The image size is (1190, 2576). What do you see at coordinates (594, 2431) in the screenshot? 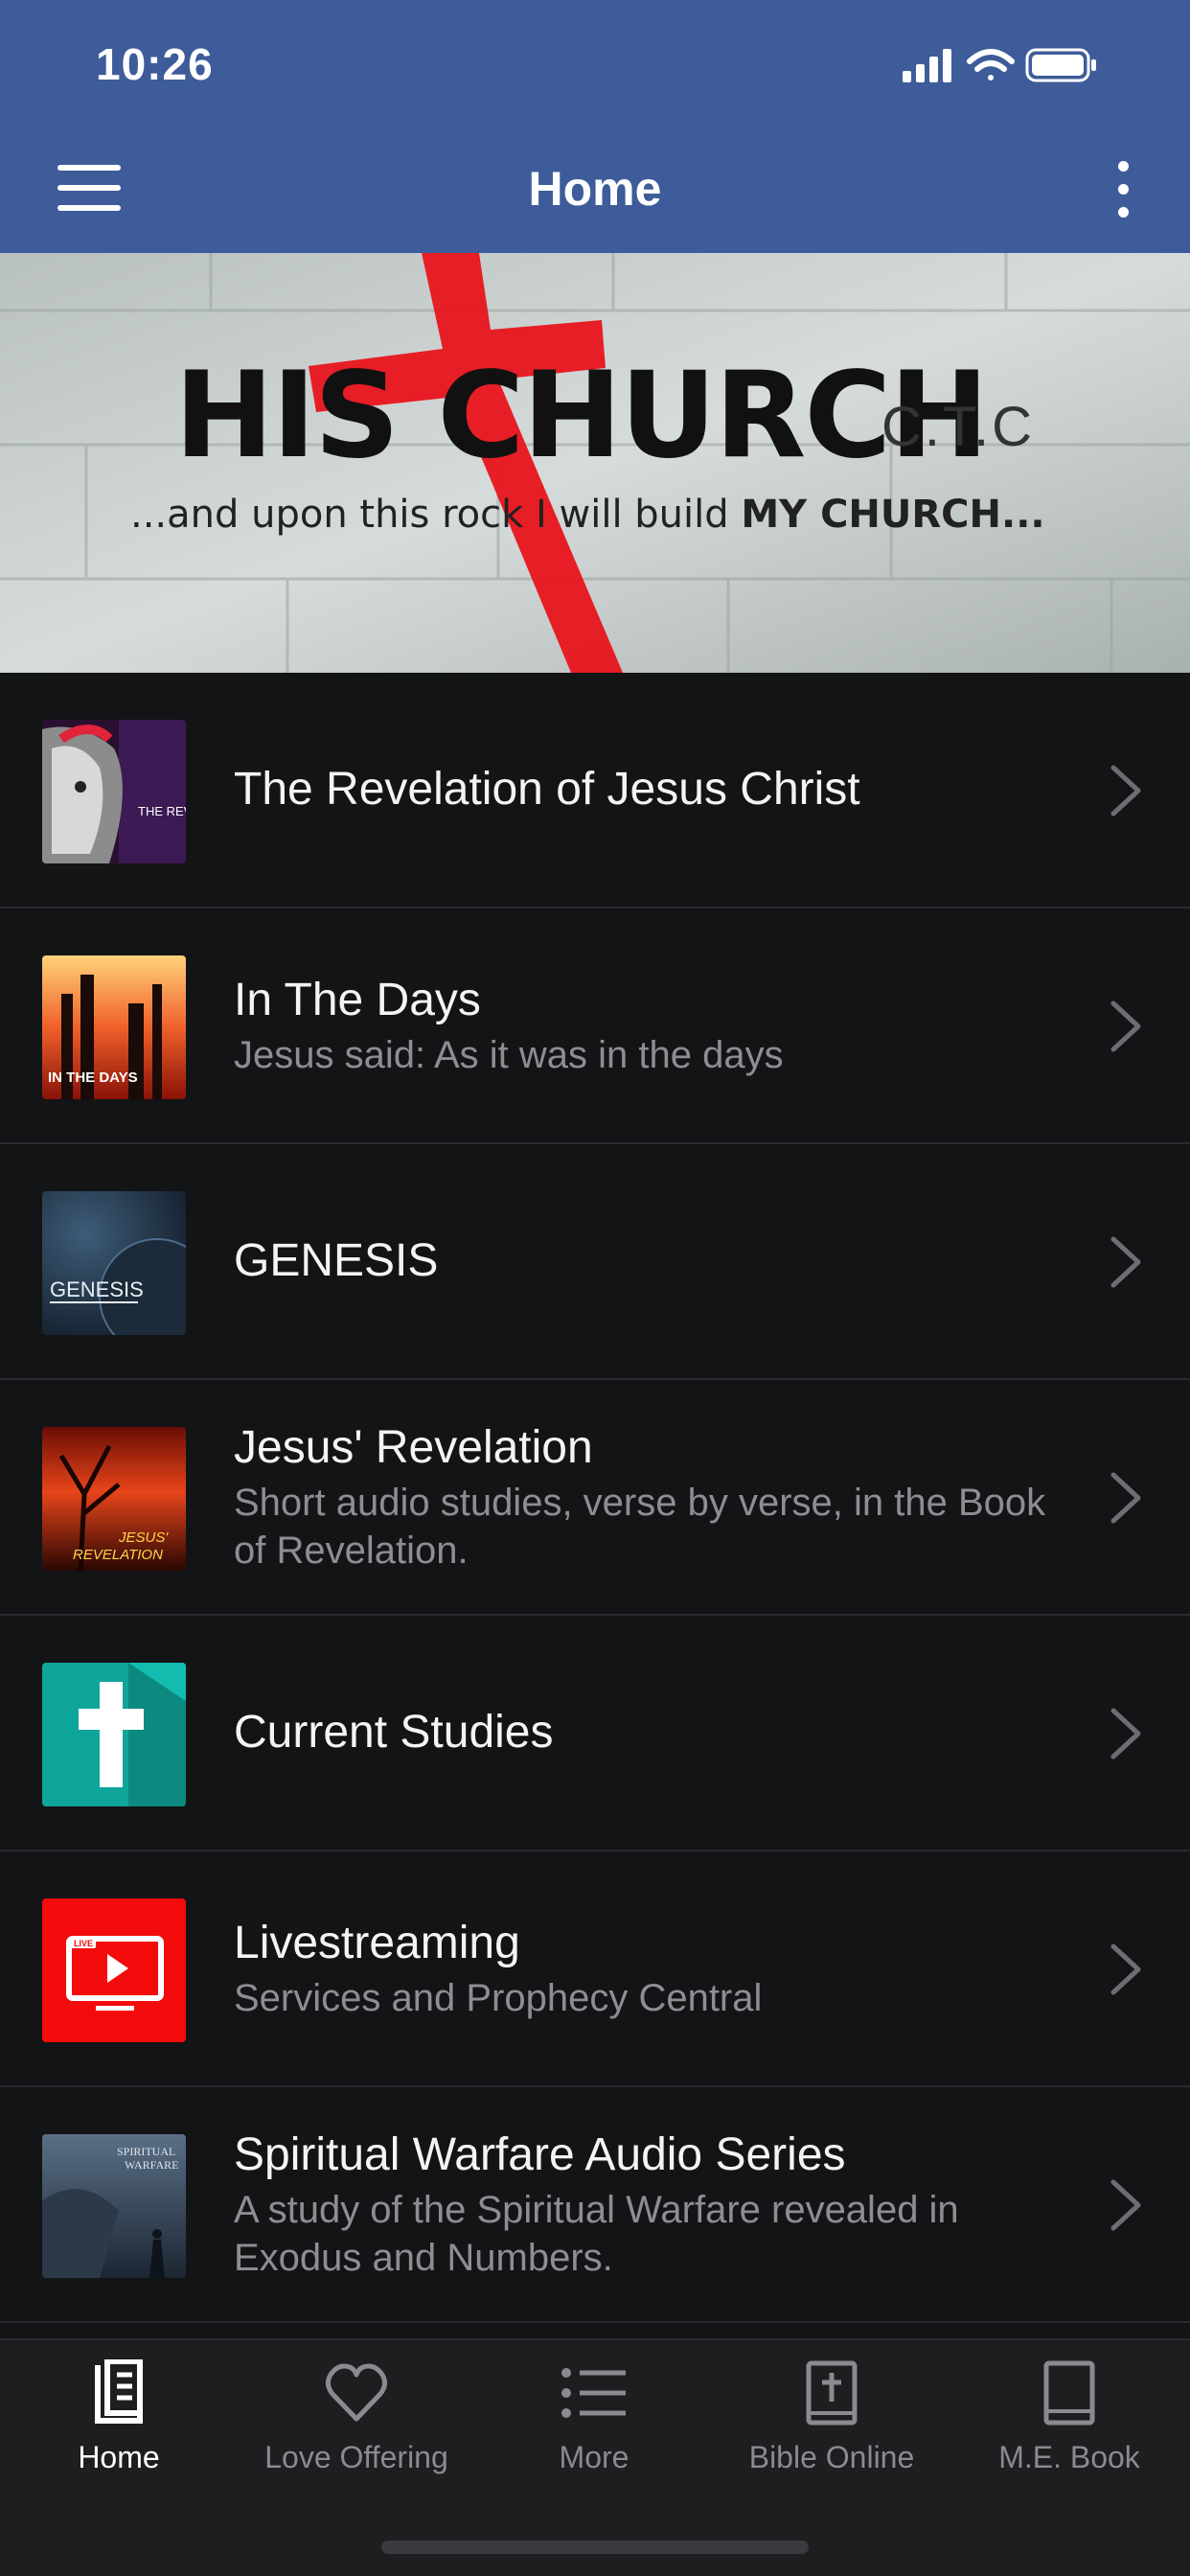
I see `tab-more: More` at bounding box center [594, 2431].